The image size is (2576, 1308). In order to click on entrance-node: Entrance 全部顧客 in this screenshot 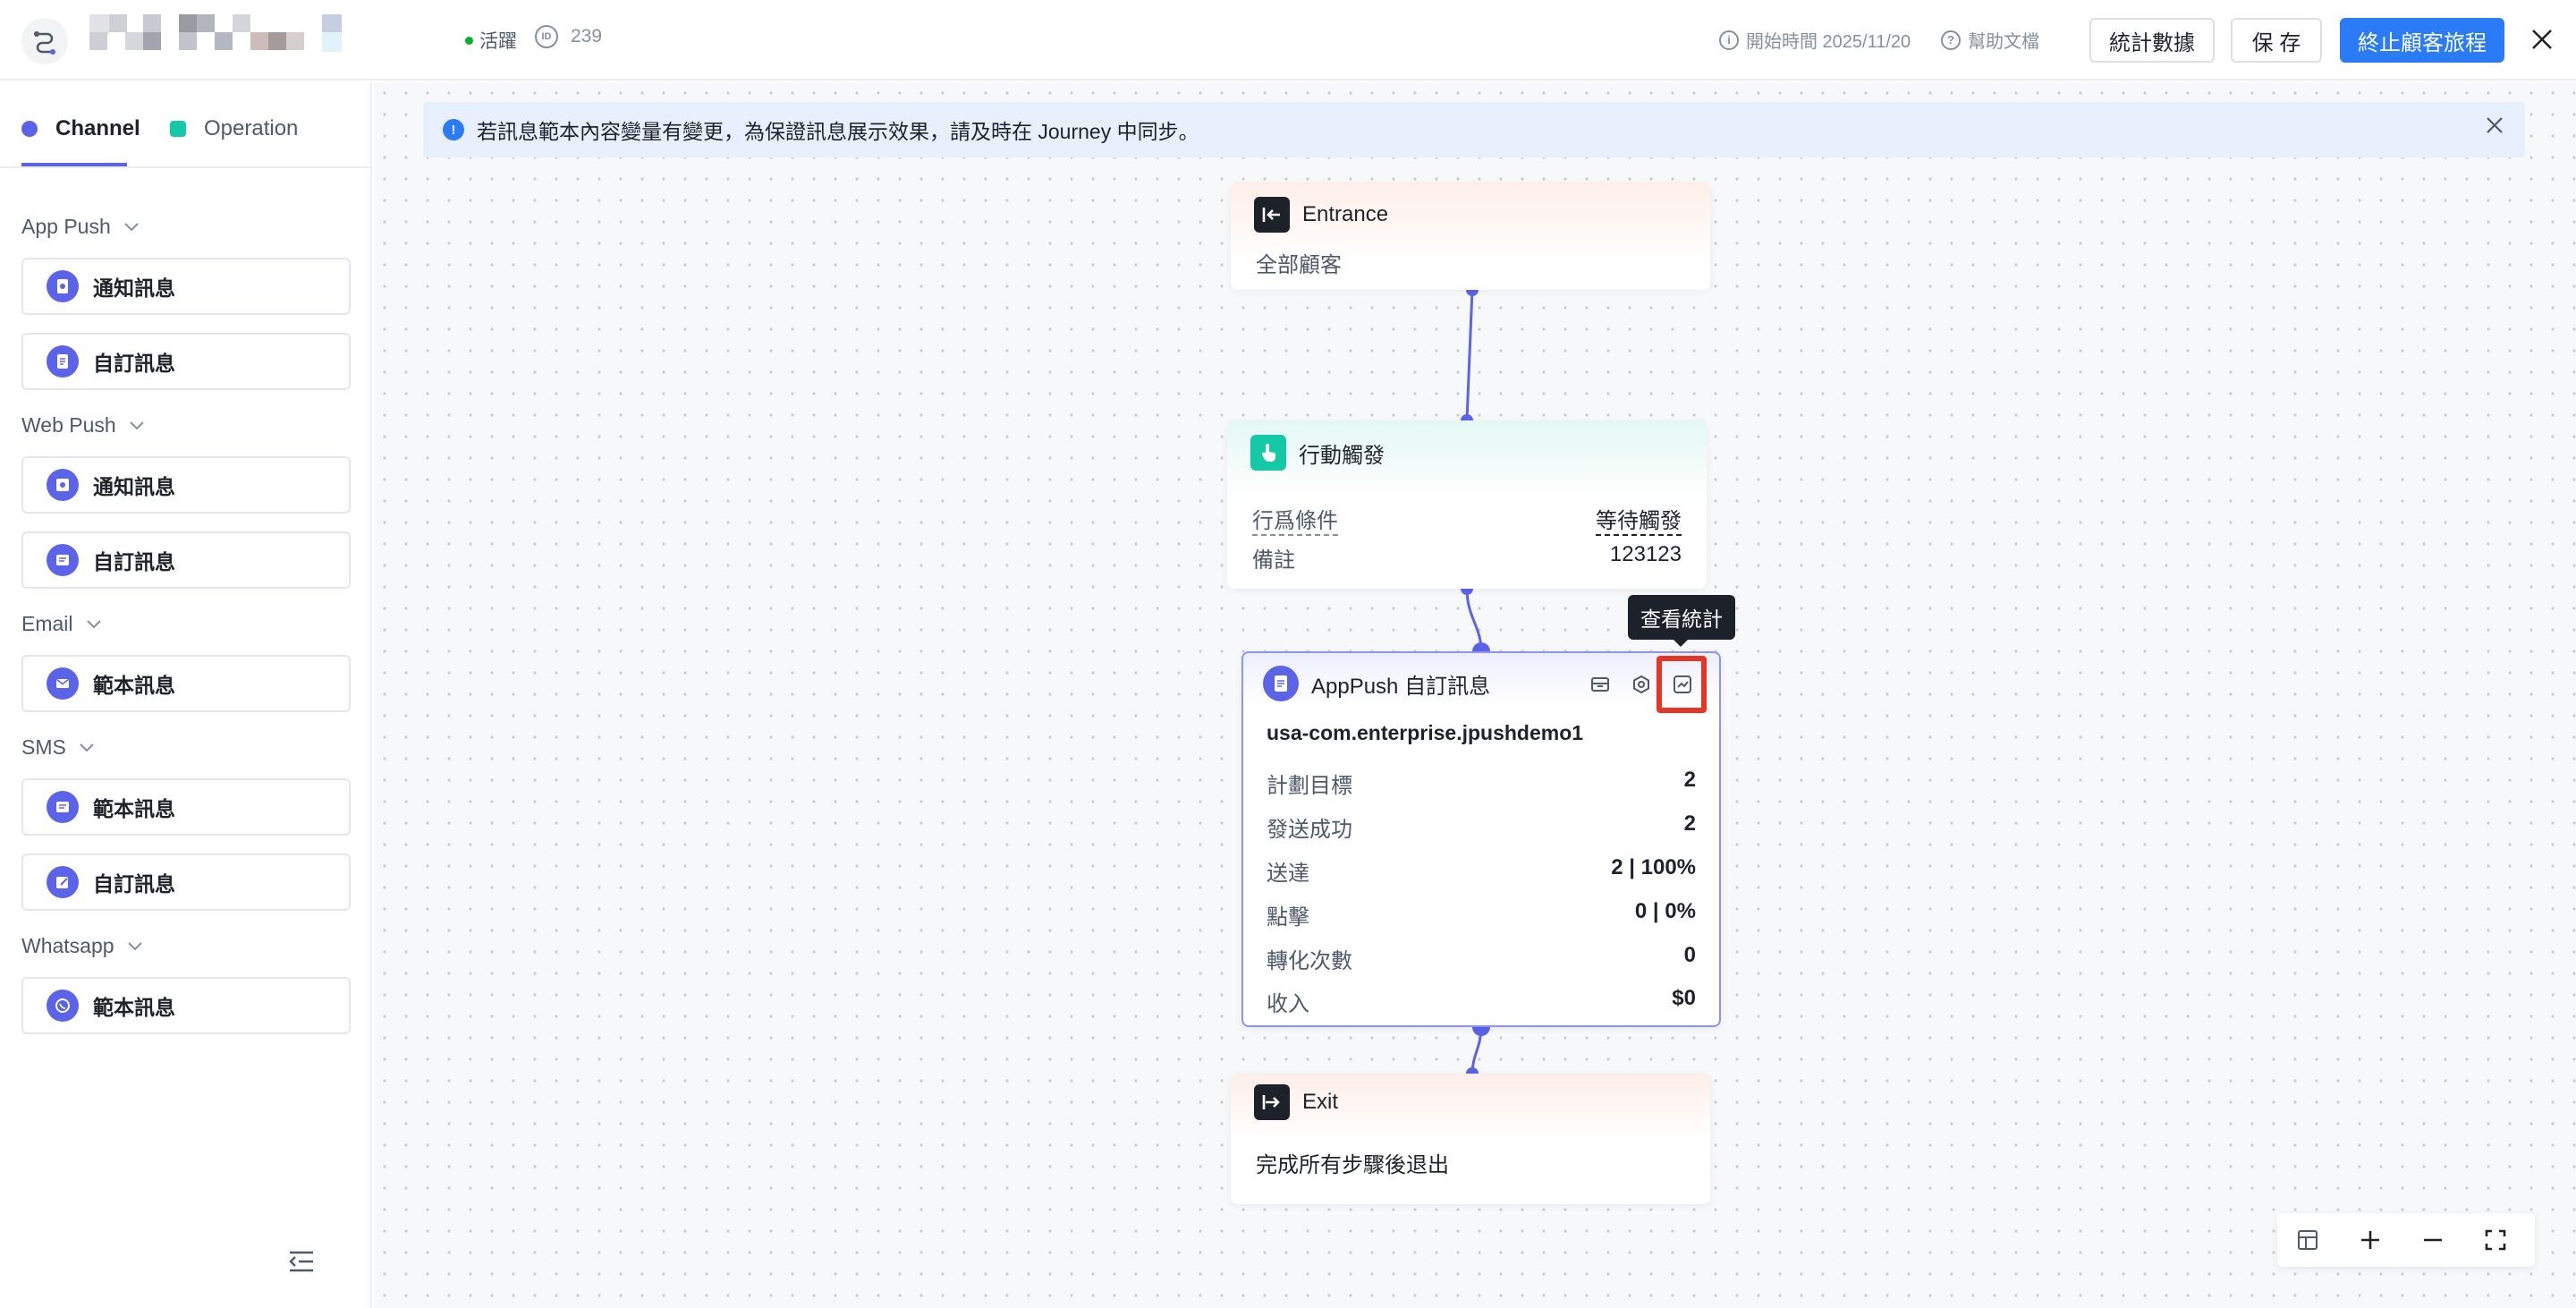, I will do `click(1470, 236)`.